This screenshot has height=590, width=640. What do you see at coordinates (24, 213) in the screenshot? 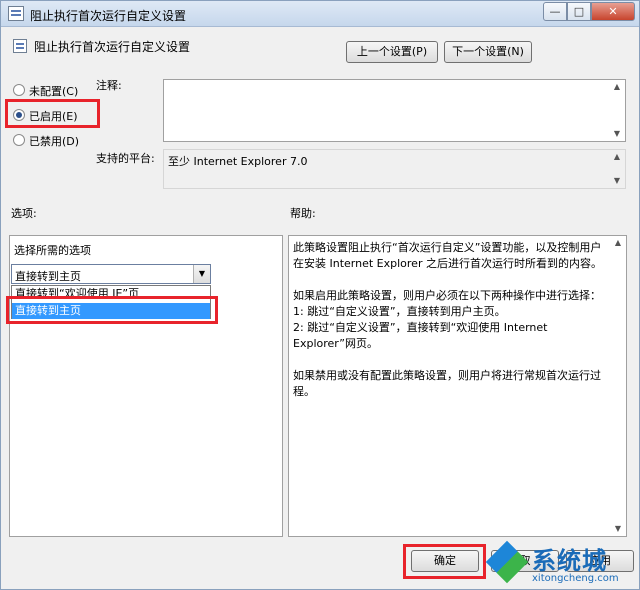
I see `options-label: 选项:` at bounding box center [24, 213].